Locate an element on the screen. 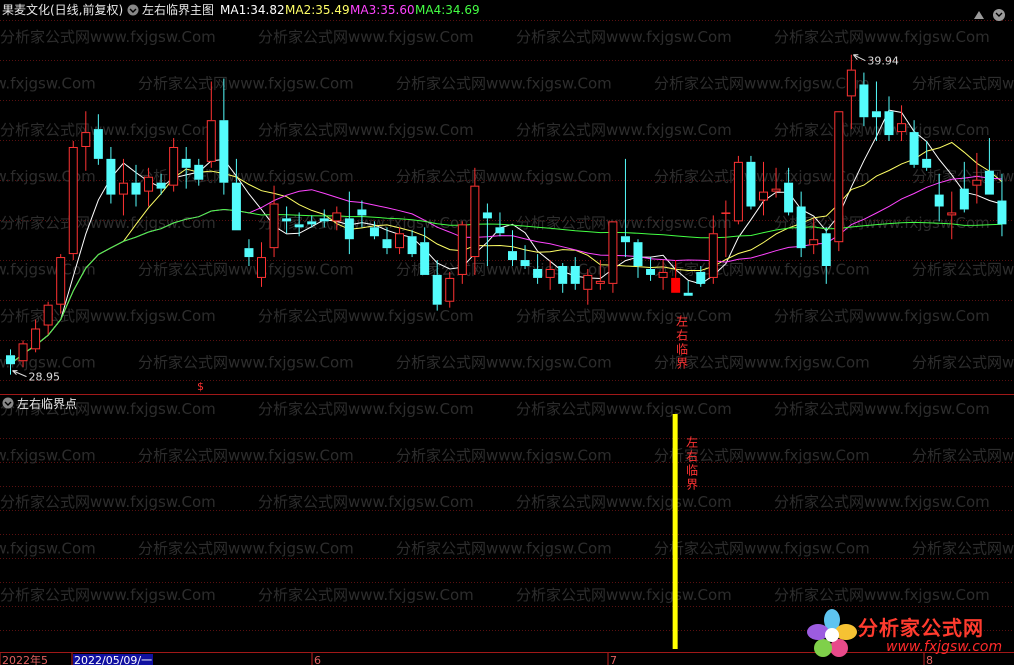  x-axis-tick-label: 6 is located at coordinates (317, 659).